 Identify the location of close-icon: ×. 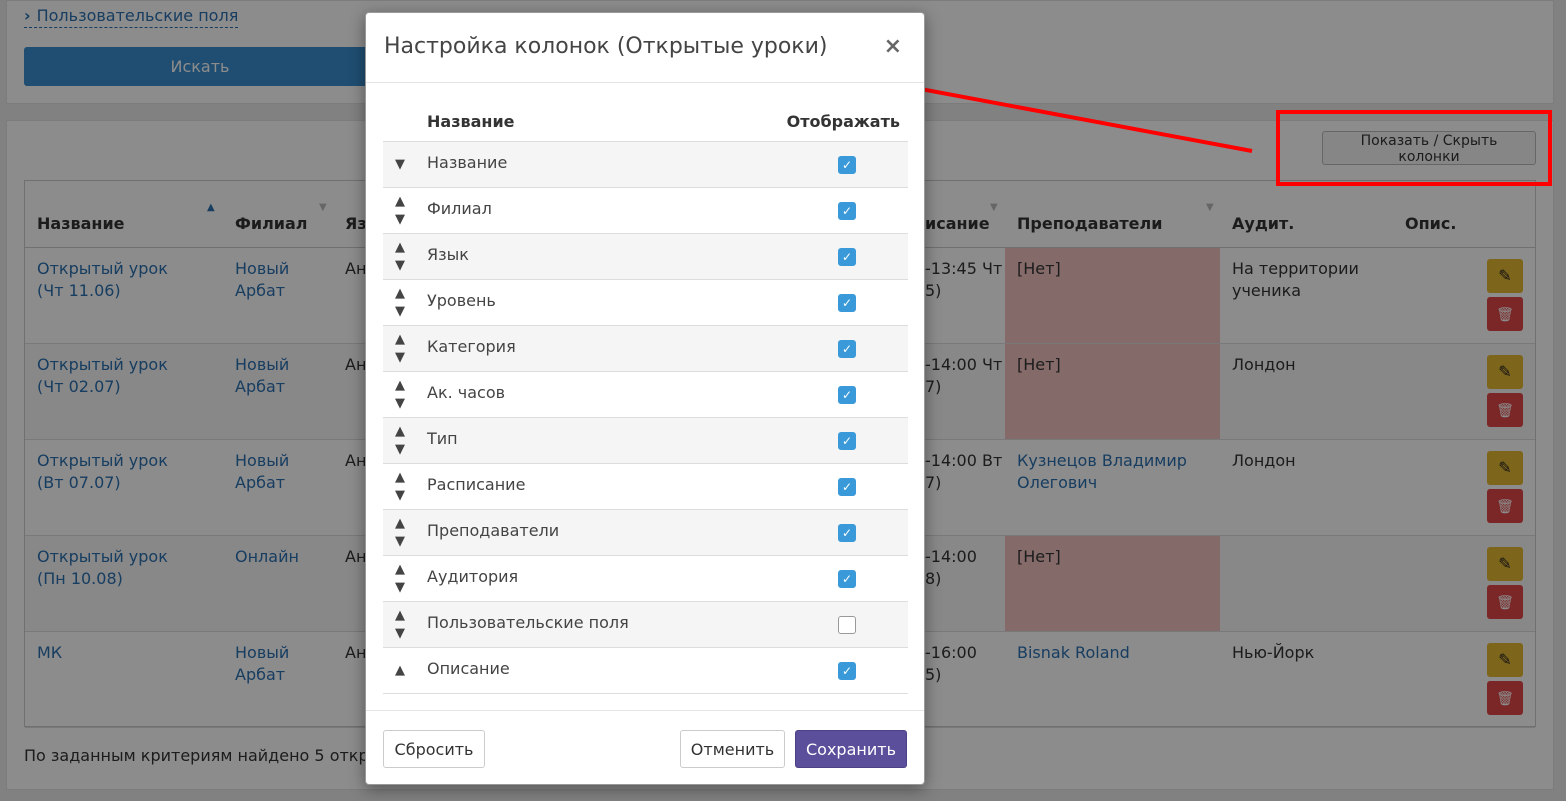
(893, 46).